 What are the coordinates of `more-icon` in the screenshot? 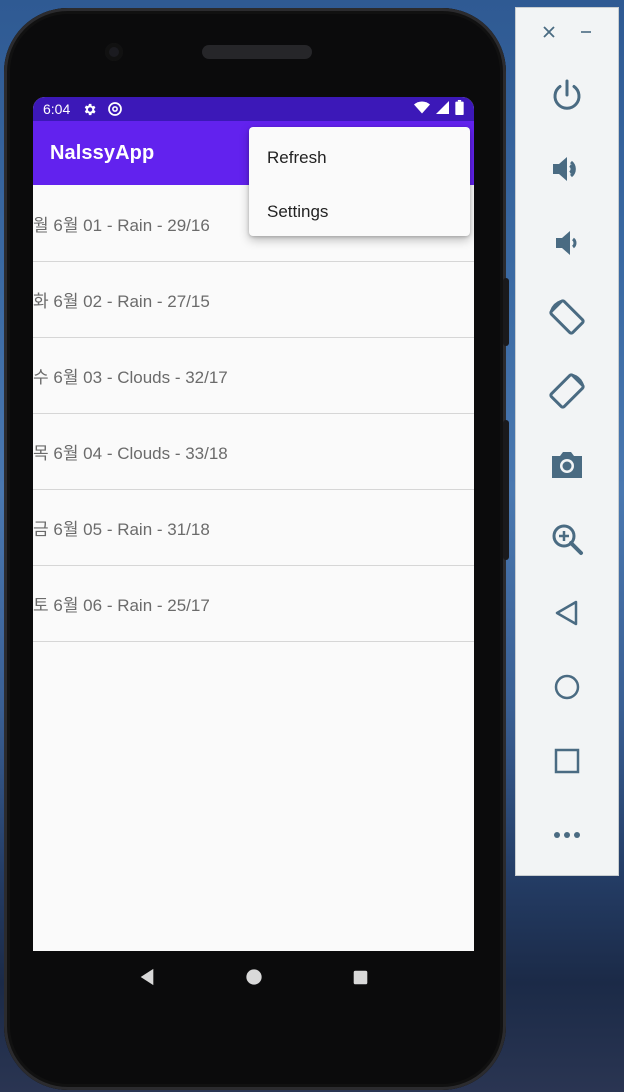 It's located at (567, 835).